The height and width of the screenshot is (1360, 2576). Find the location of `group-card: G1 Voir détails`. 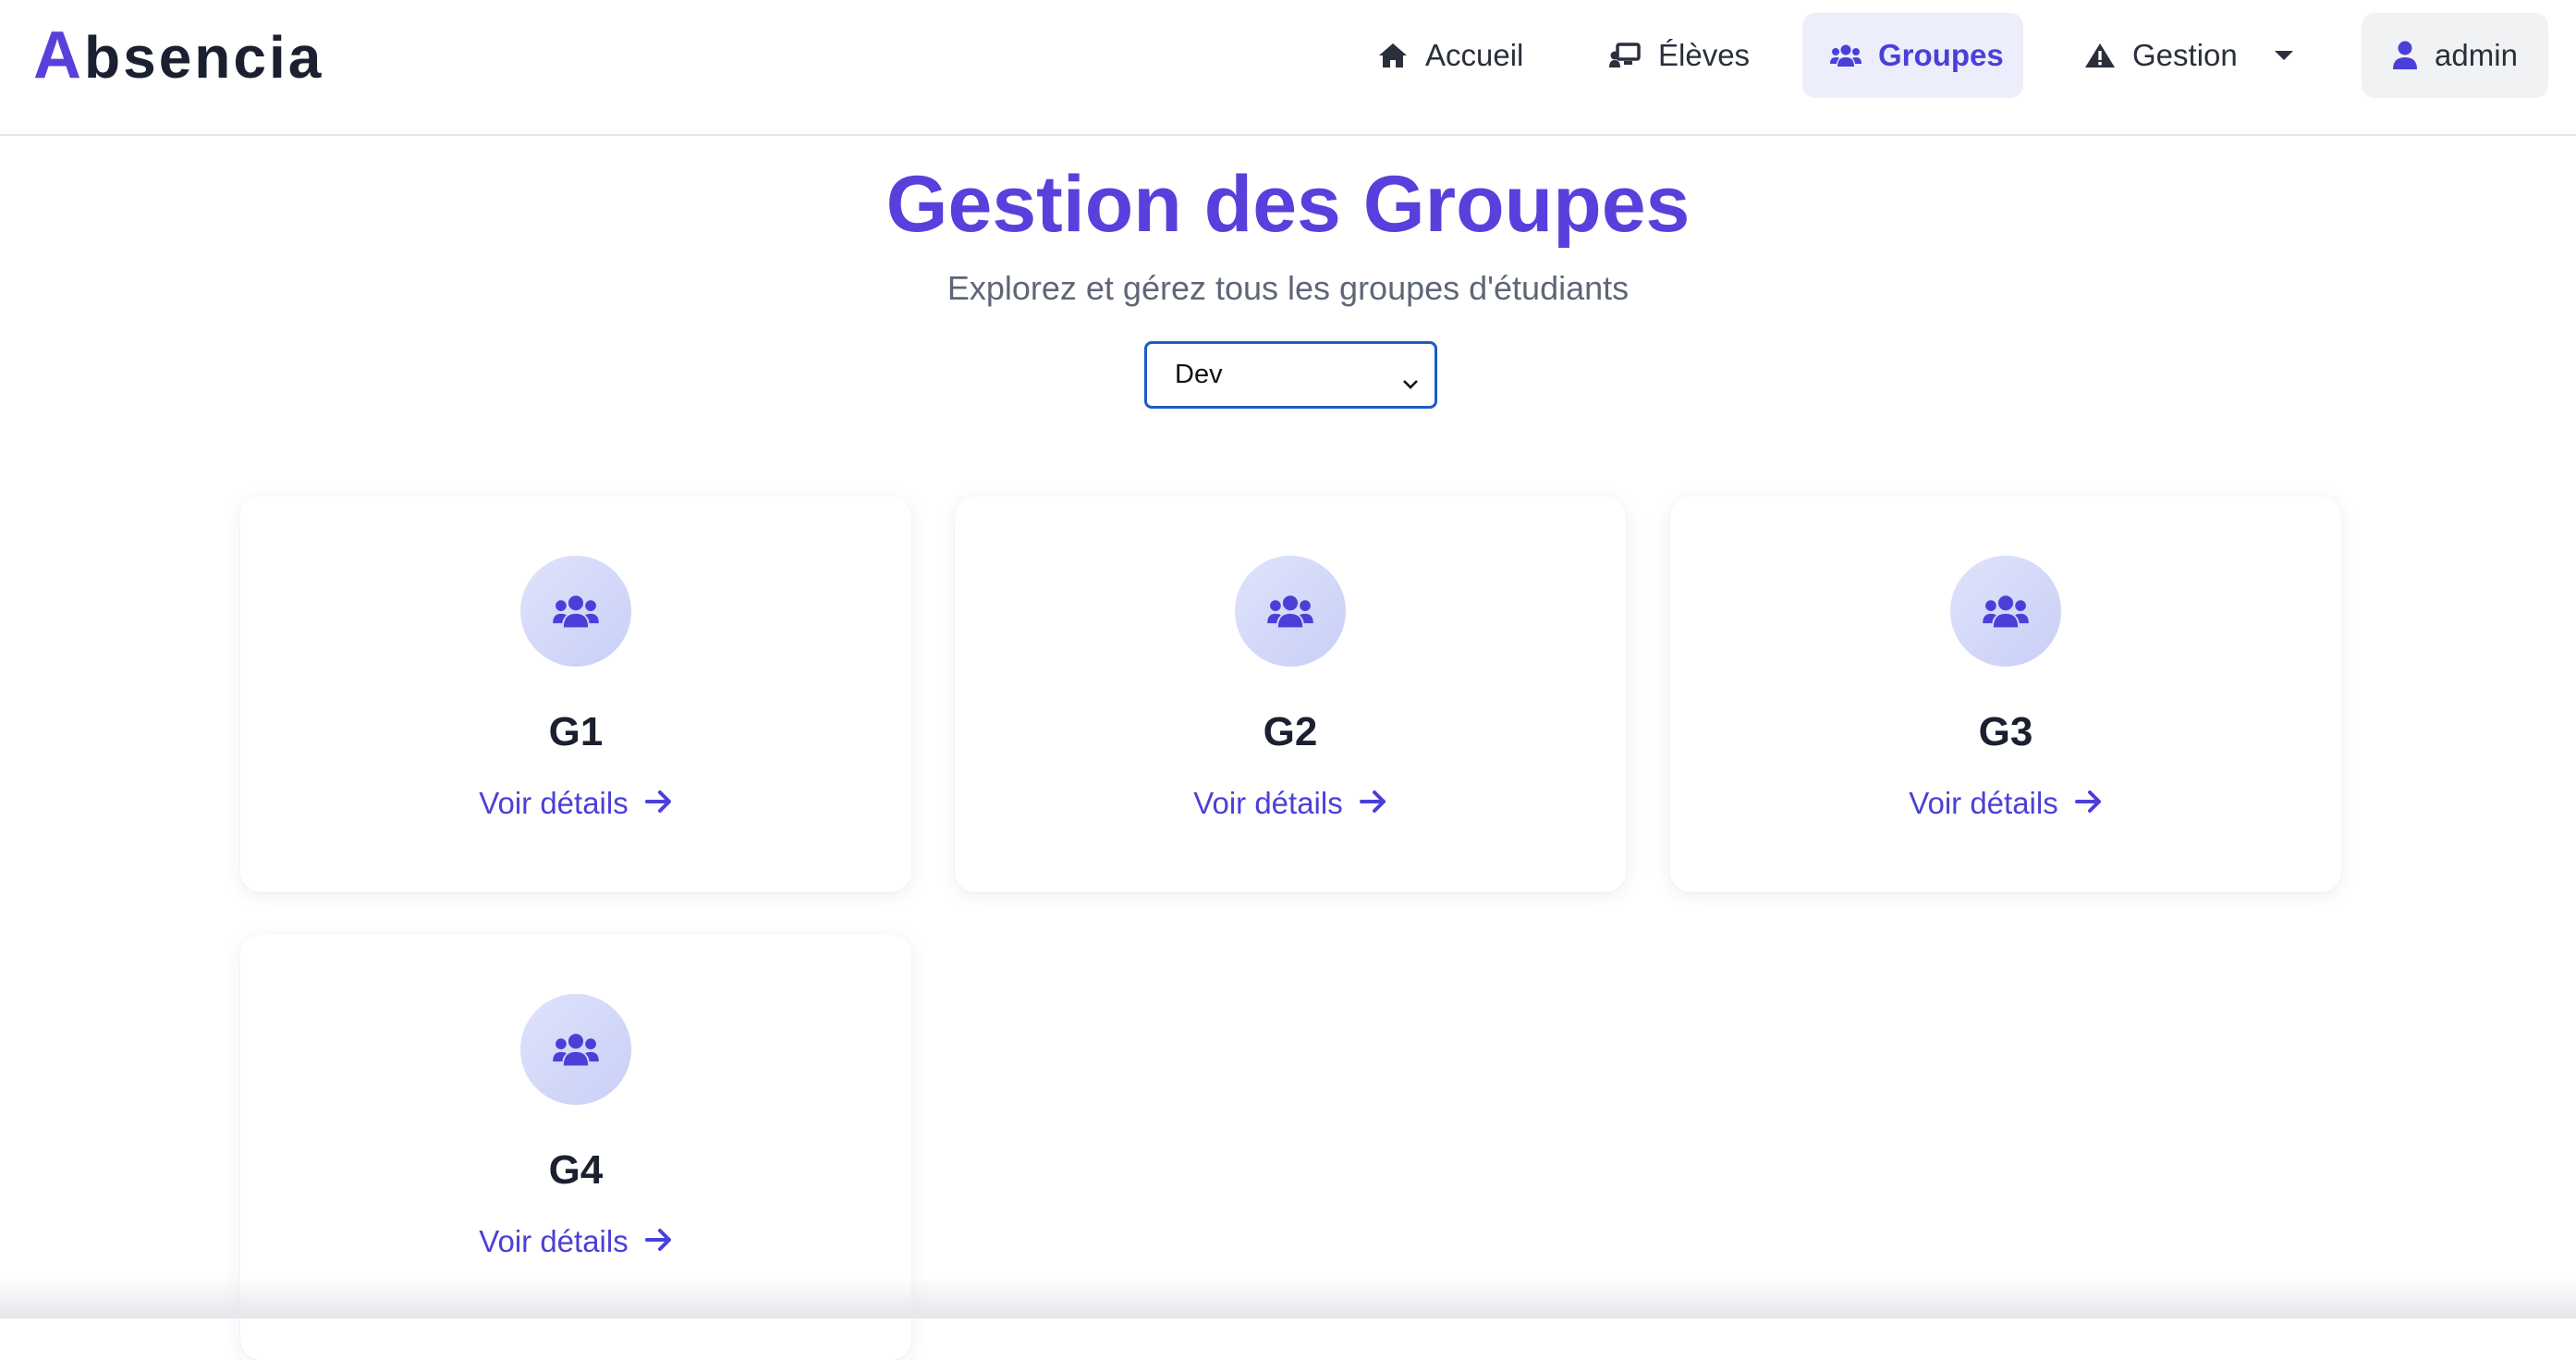

group-card: G1 Voir détails is located at coordinates (575, 694).